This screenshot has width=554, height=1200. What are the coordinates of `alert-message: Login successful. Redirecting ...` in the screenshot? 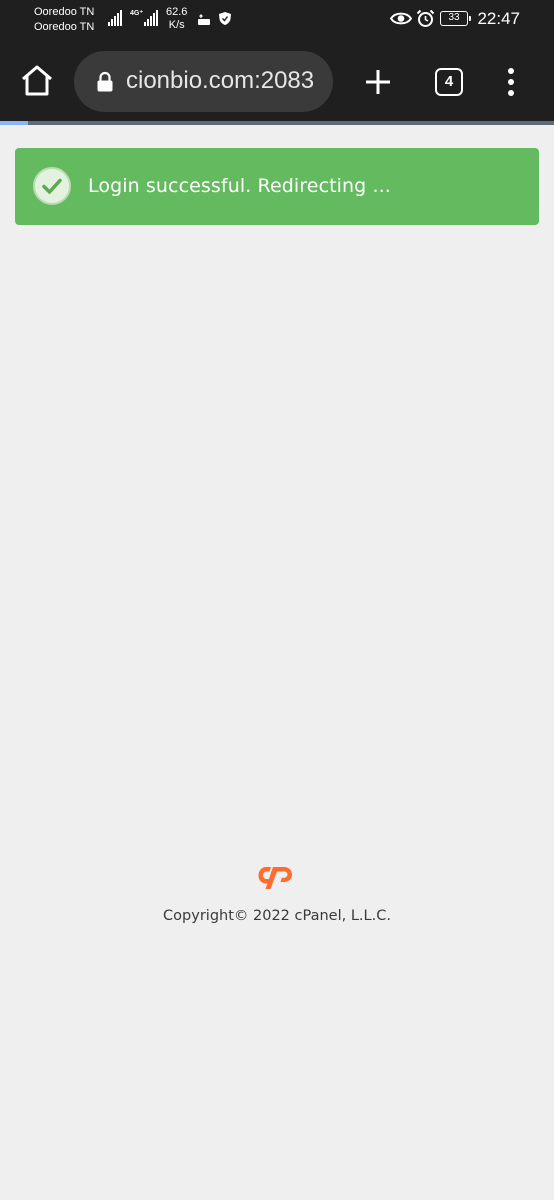 It's located at (239, 186).